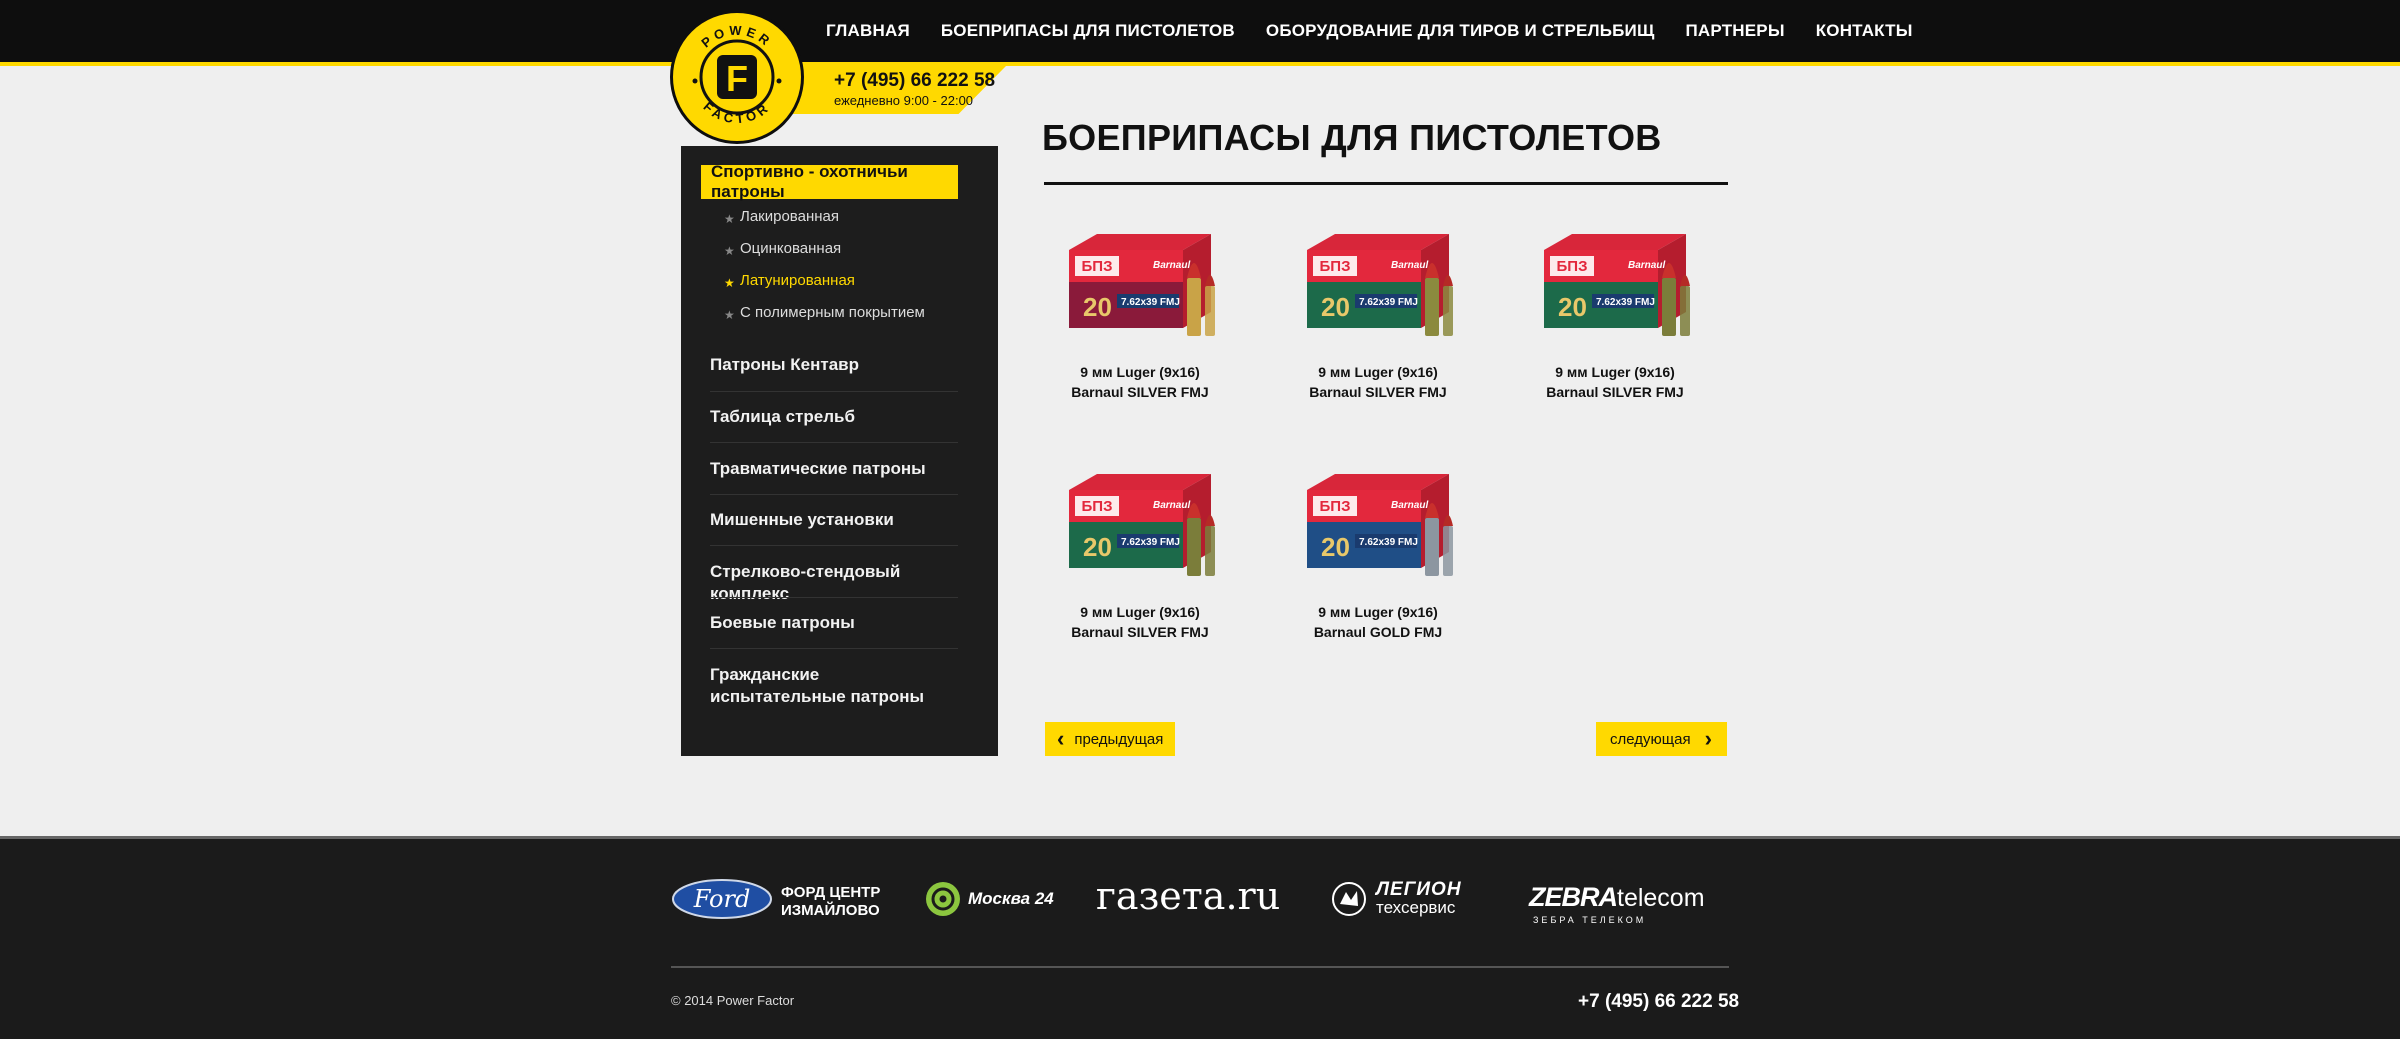  What do you see at coordinates (1188, 896) in the screenshot?
I see `partner-gazeta: газета.ru` at bounding box center [1188, 896].